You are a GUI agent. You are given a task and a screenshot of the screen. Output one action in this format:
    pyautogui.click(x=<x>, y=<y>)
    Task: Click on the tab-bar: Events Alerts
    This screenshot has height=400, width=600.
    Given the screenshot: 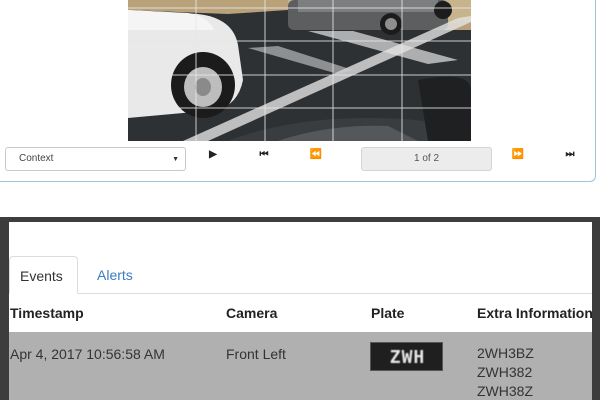 What is the action you would take?
    pyautogui.click(x=300, y=273)
    